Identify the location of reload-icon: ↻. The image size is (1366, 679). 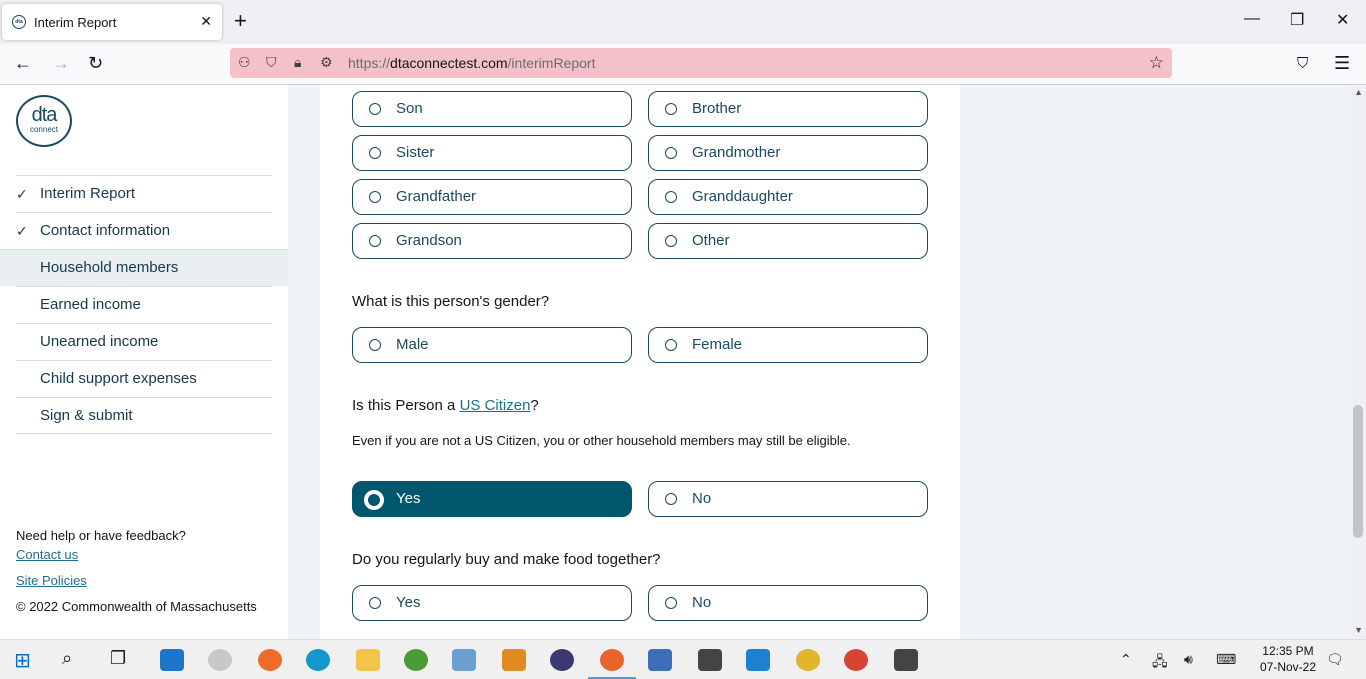
(95, 63).